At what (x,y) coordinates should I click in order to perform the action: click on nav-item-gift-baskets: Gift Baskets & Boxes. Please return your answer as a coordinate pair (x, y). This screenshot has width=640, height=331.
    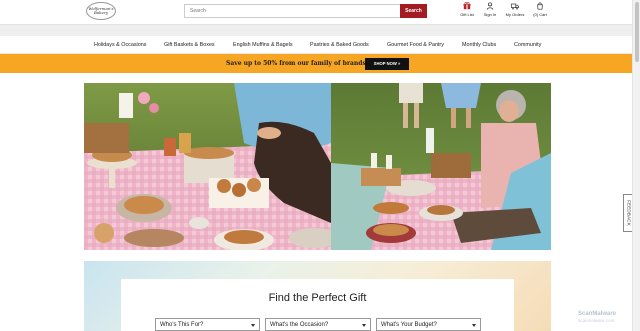
    Looking at the image, I should click on (189, 45).